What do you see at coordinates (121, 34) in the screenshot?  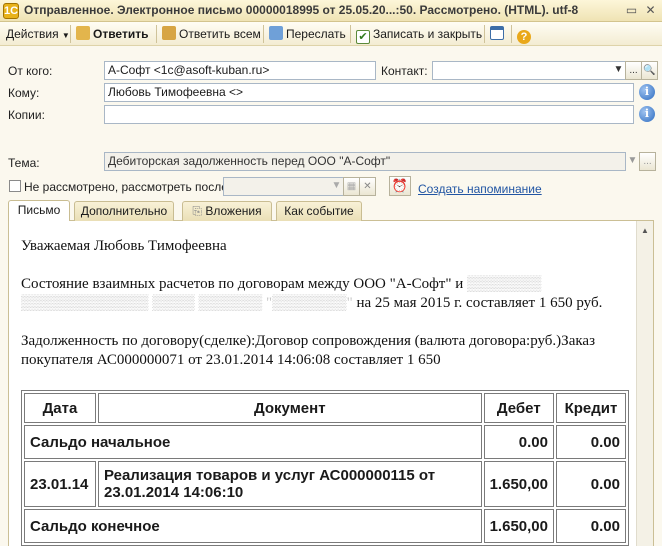 I see `reply-label: Ответить` at bounding box center [121, 34].